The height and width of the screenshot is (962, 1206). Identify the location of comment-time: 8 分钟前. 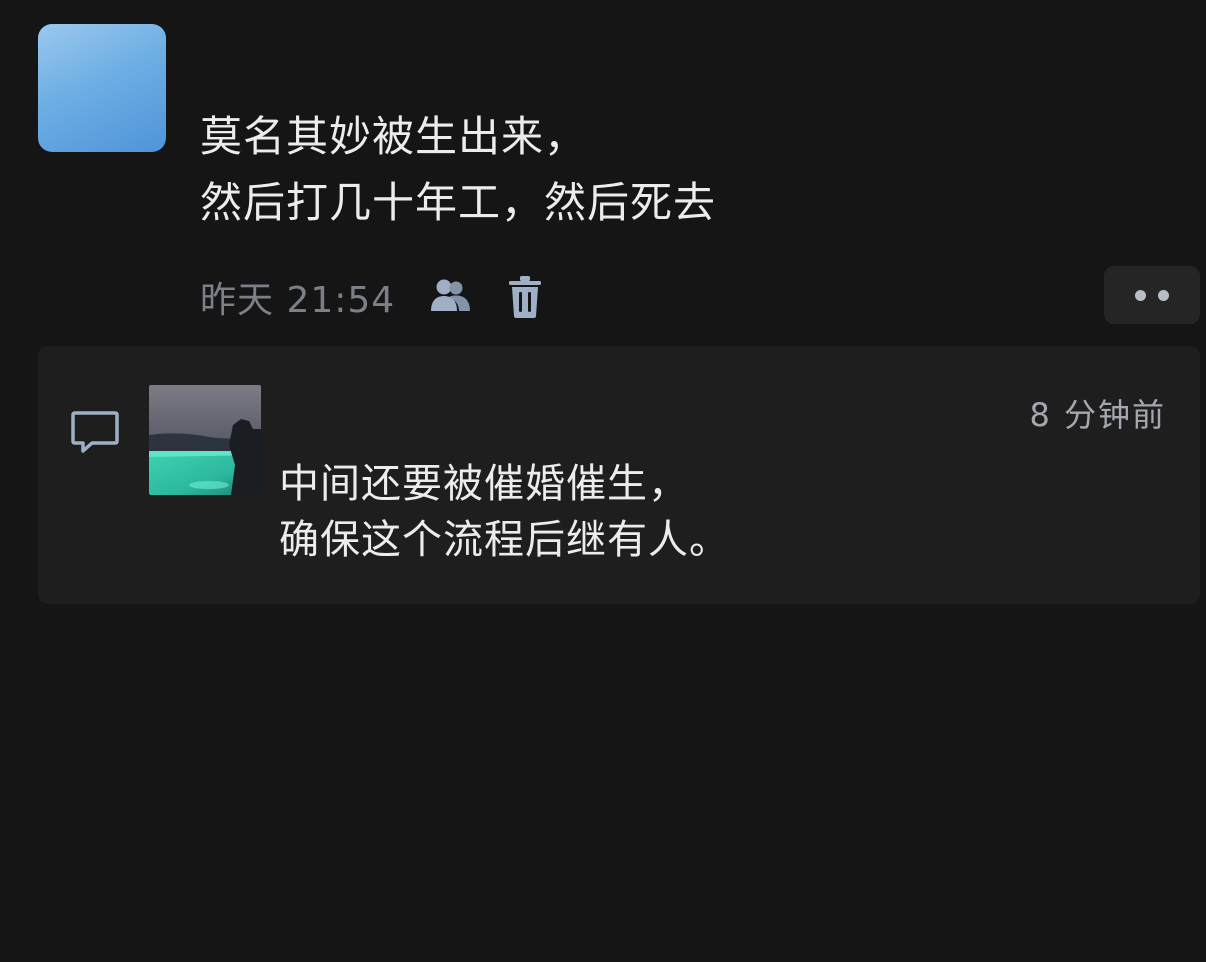
(1097, 415).